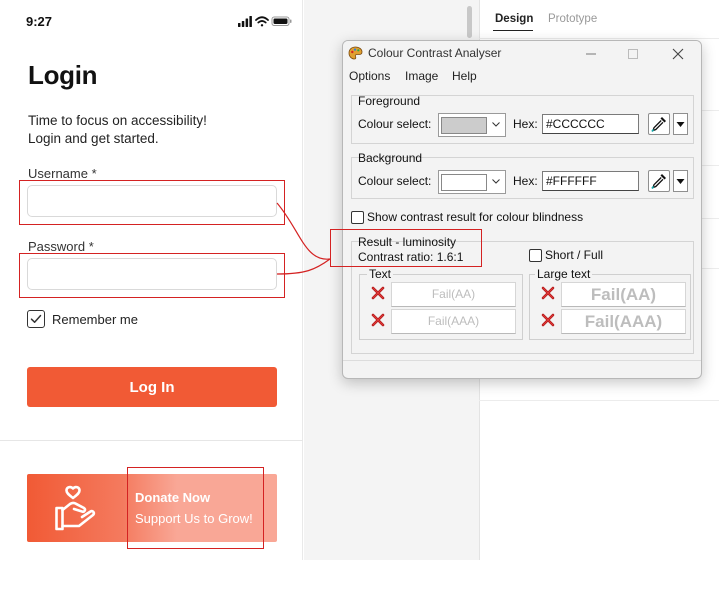 The width and height of the screenshot is (719, 600). Describe the element at coordinates (262, 21) in the screenshot. I see `wifi-icon` at that location.